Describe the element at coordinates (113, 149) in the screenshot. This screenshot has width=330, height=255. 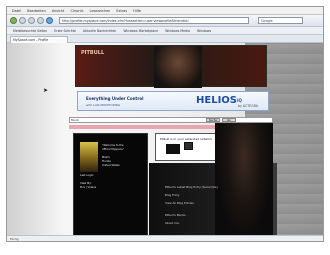
I see `profile-line: official Myspace"` at that location.